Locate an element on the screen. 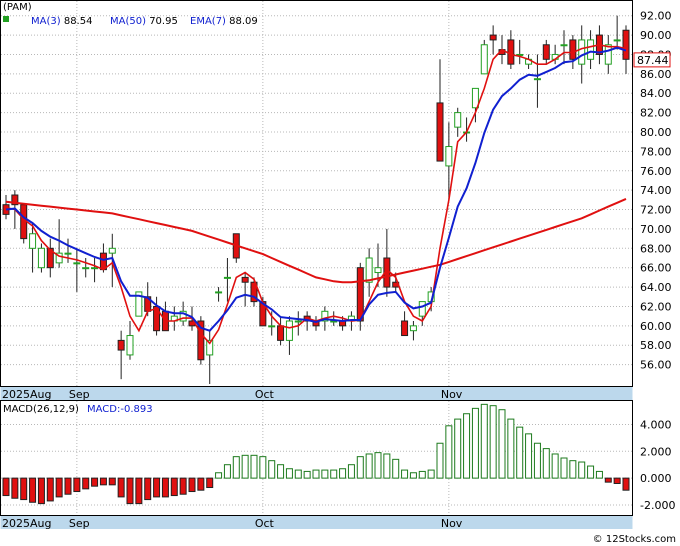 This screenshot has height=546, width=680. macd-title: MACD(26,12,9) is located at coordinates (41, 409).